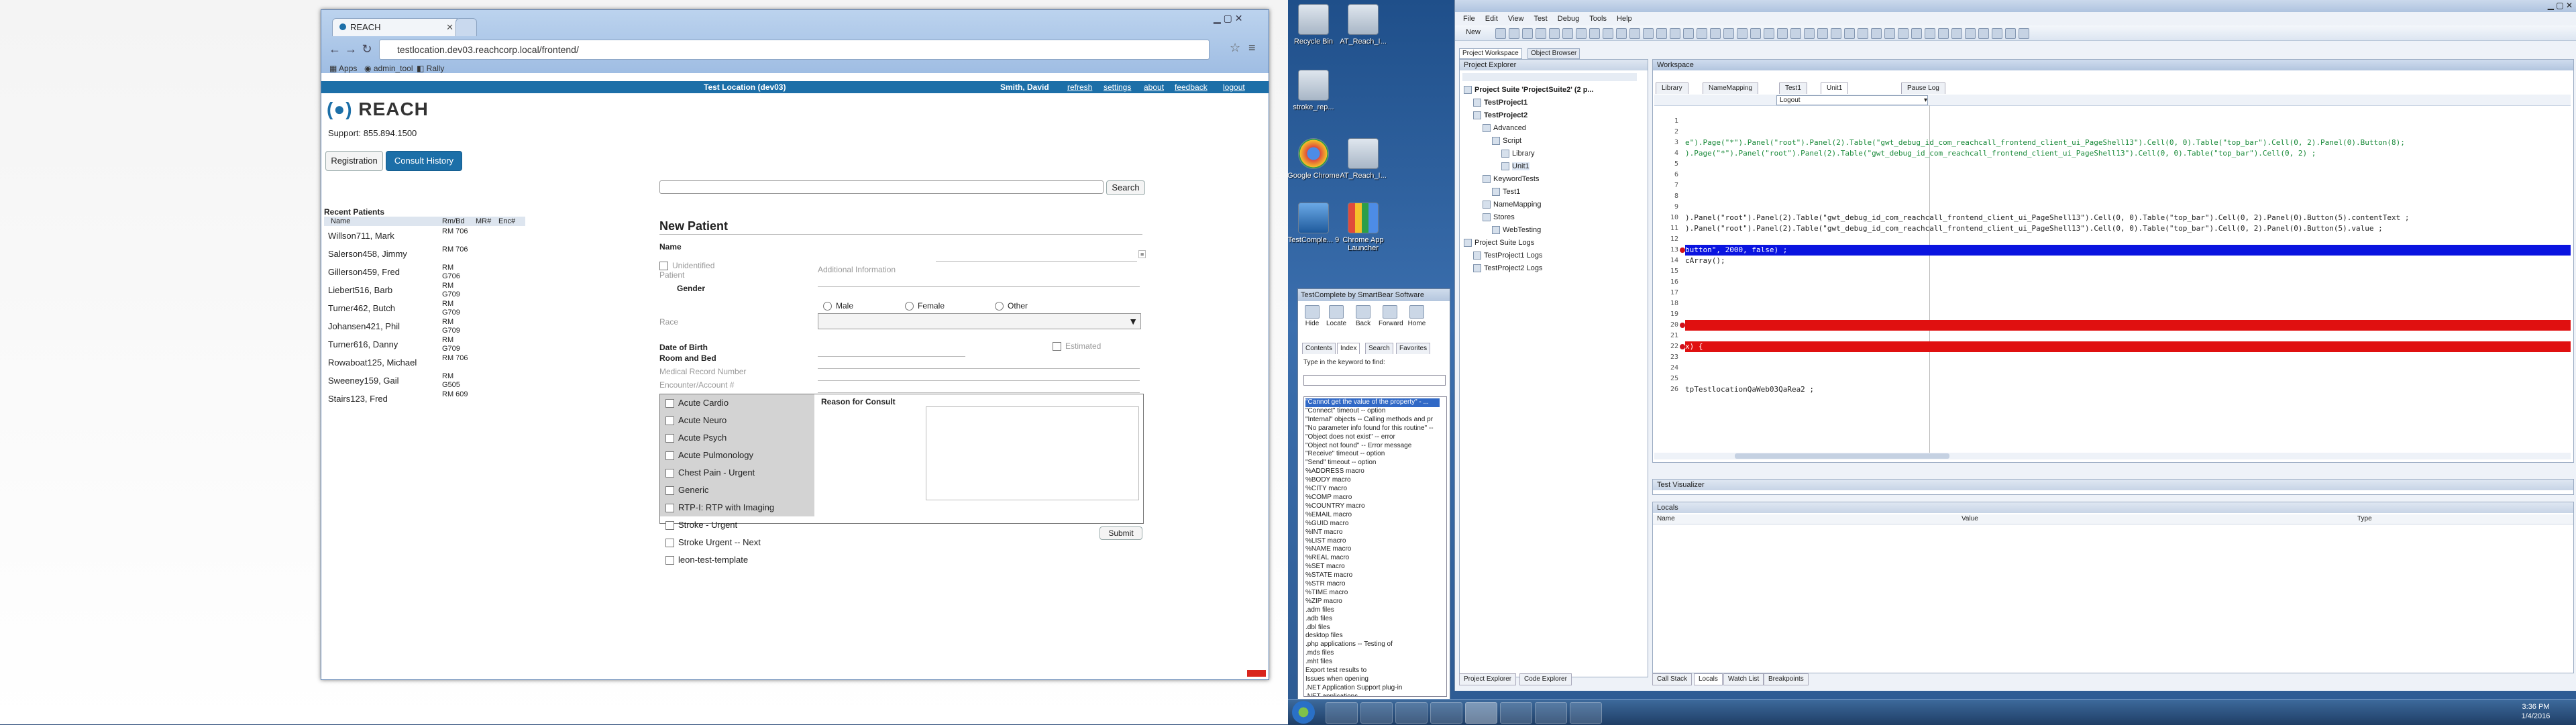 This screenshot has height=725, width=2576. Describe the element at coordinates (737, 560) in the screenshot. I see `consult-option: leon-test-template` at that location.